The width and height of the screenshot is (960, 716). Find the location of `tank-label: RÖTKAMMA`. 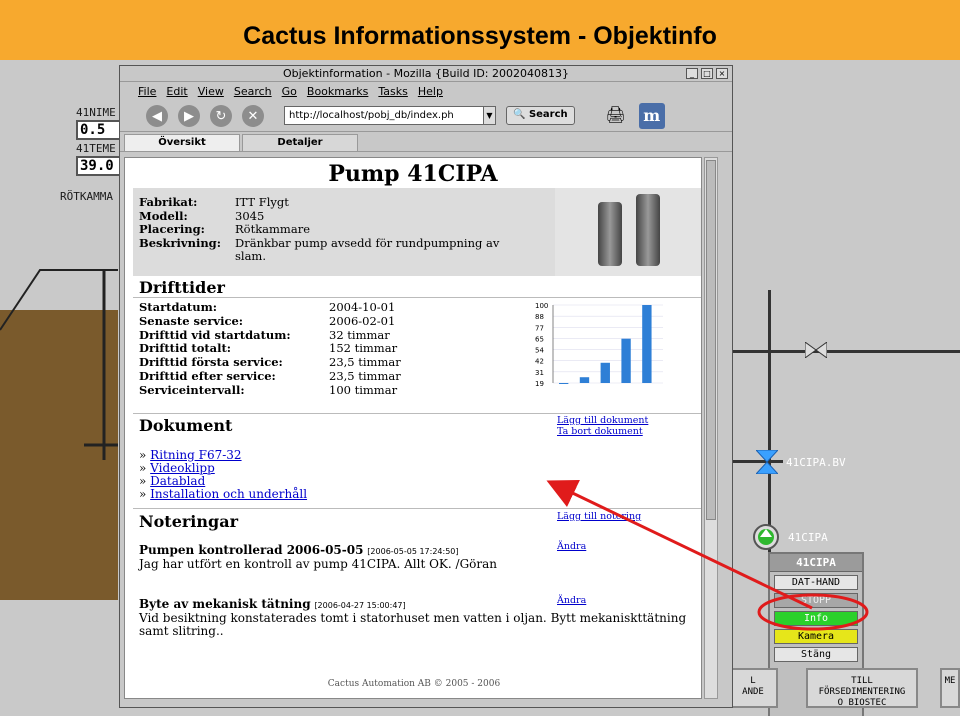

tank-label: RÖTKAMMA is located at coordinates (86, 196).